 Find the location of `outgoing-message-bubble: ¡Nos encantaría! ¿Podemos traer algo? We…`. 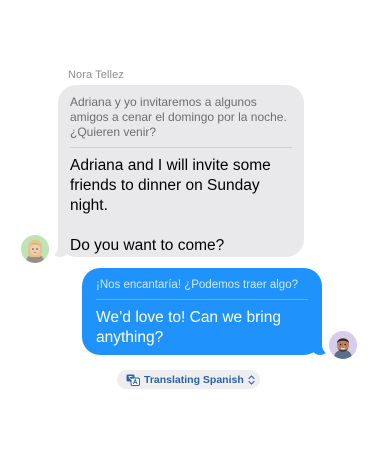

outgoing-message-bubble: ¡Nos encantaría! ¿Podemos traer algo? We… is located at coordinates (209, 311).